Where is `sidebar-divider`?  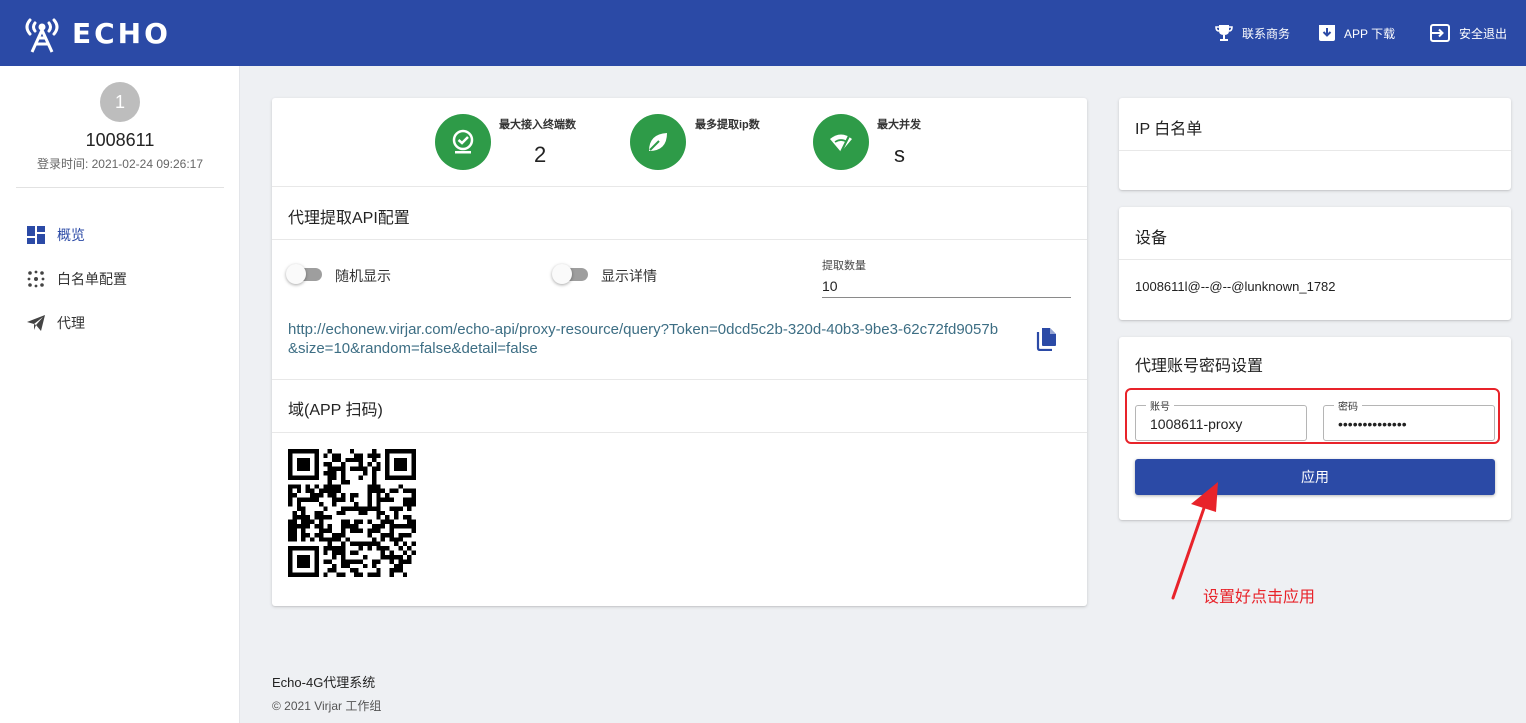 sidebar-divider is located at coordinates (120, 187).